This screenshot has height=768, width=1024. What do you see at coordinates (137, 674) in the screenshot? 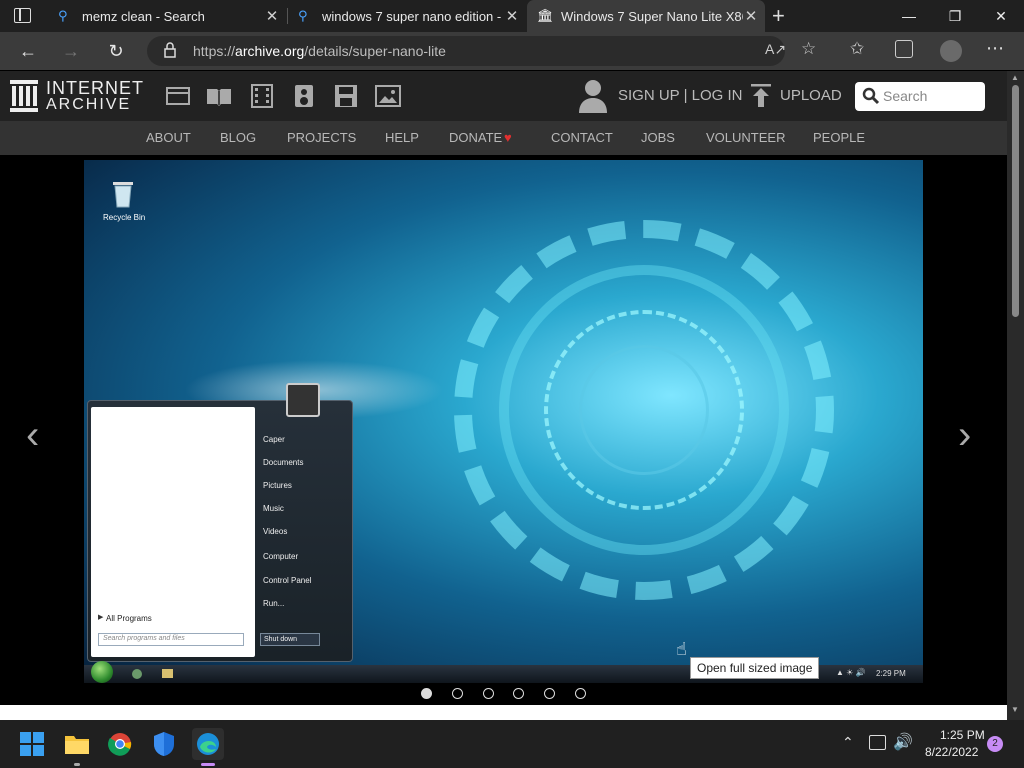
I see `win7-media-icon` at bounding box center [137, 674].